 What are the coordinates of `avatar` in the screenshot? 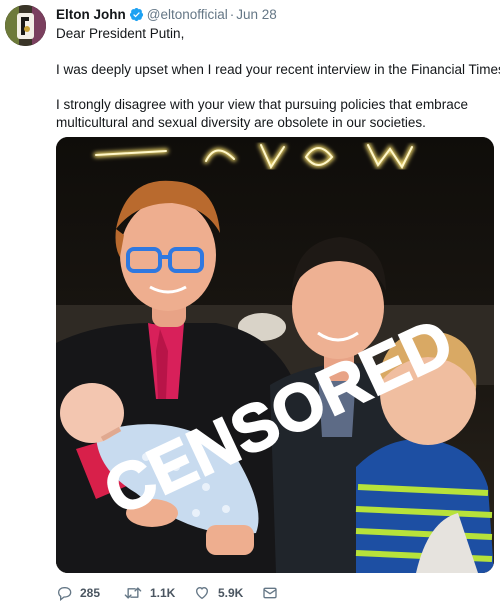 It's located at (25, 25).